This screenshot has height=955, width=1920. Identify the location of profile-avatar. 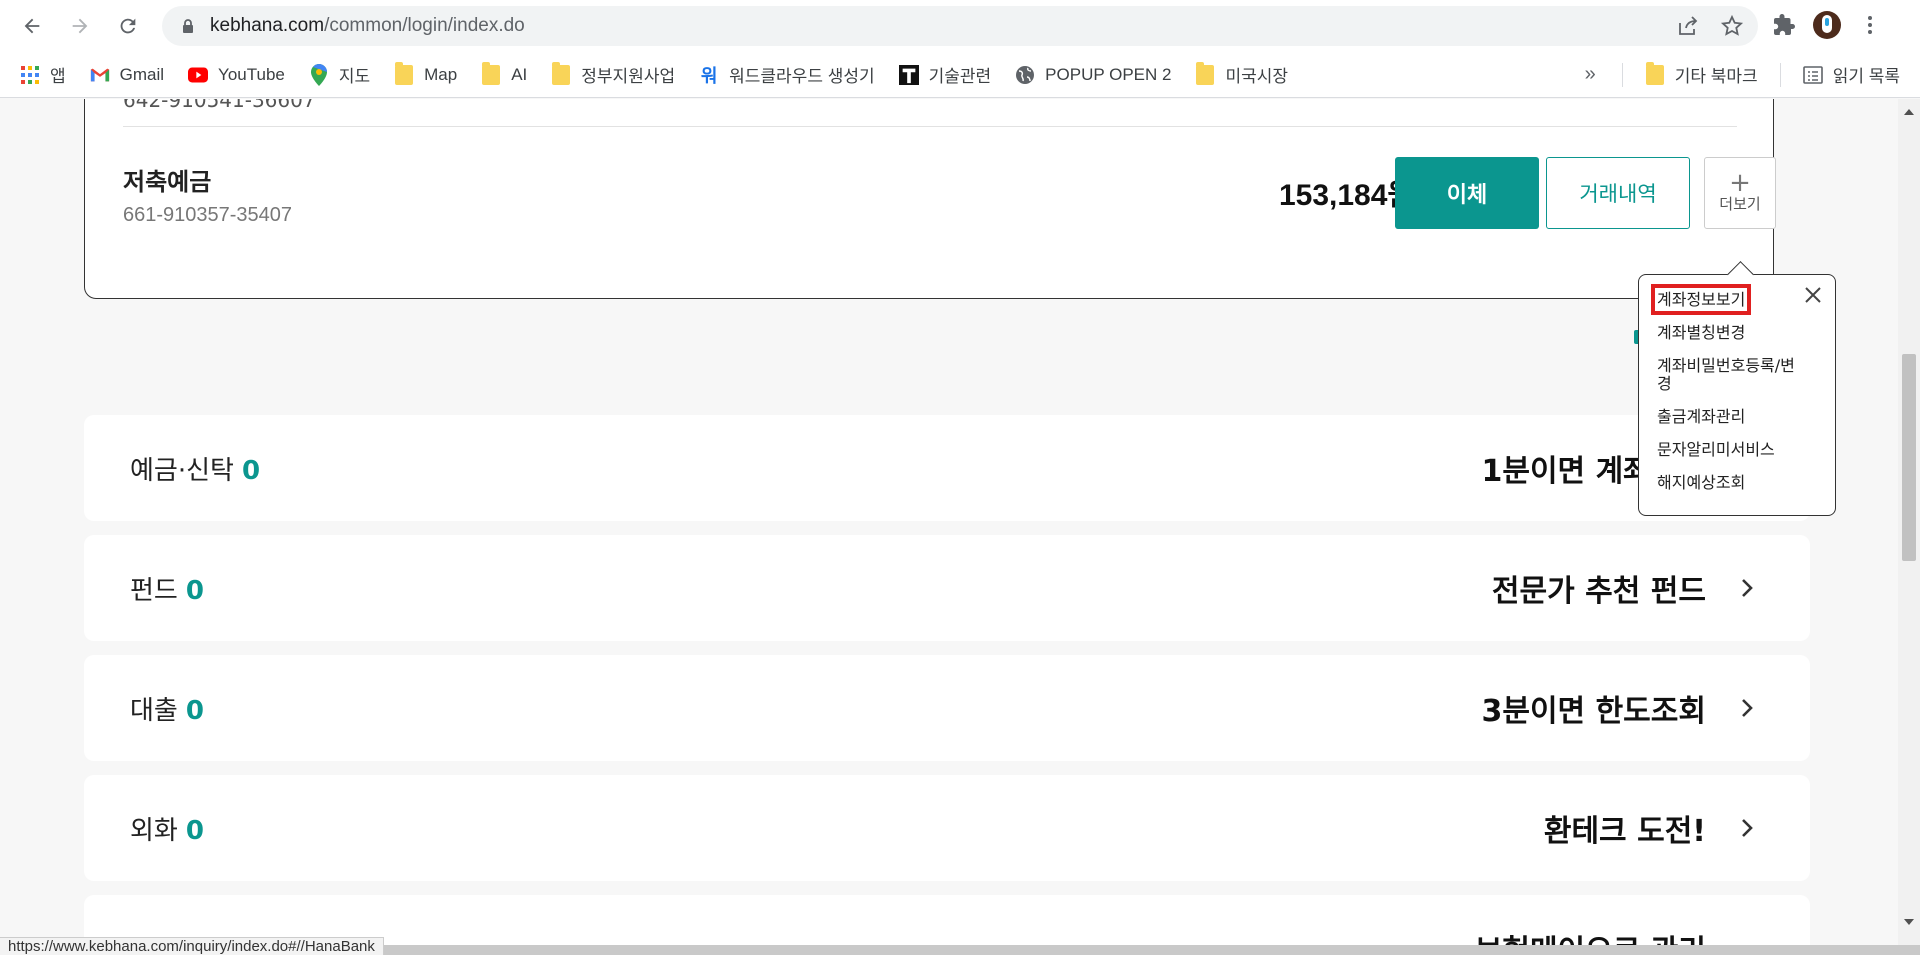
(1827, 25).